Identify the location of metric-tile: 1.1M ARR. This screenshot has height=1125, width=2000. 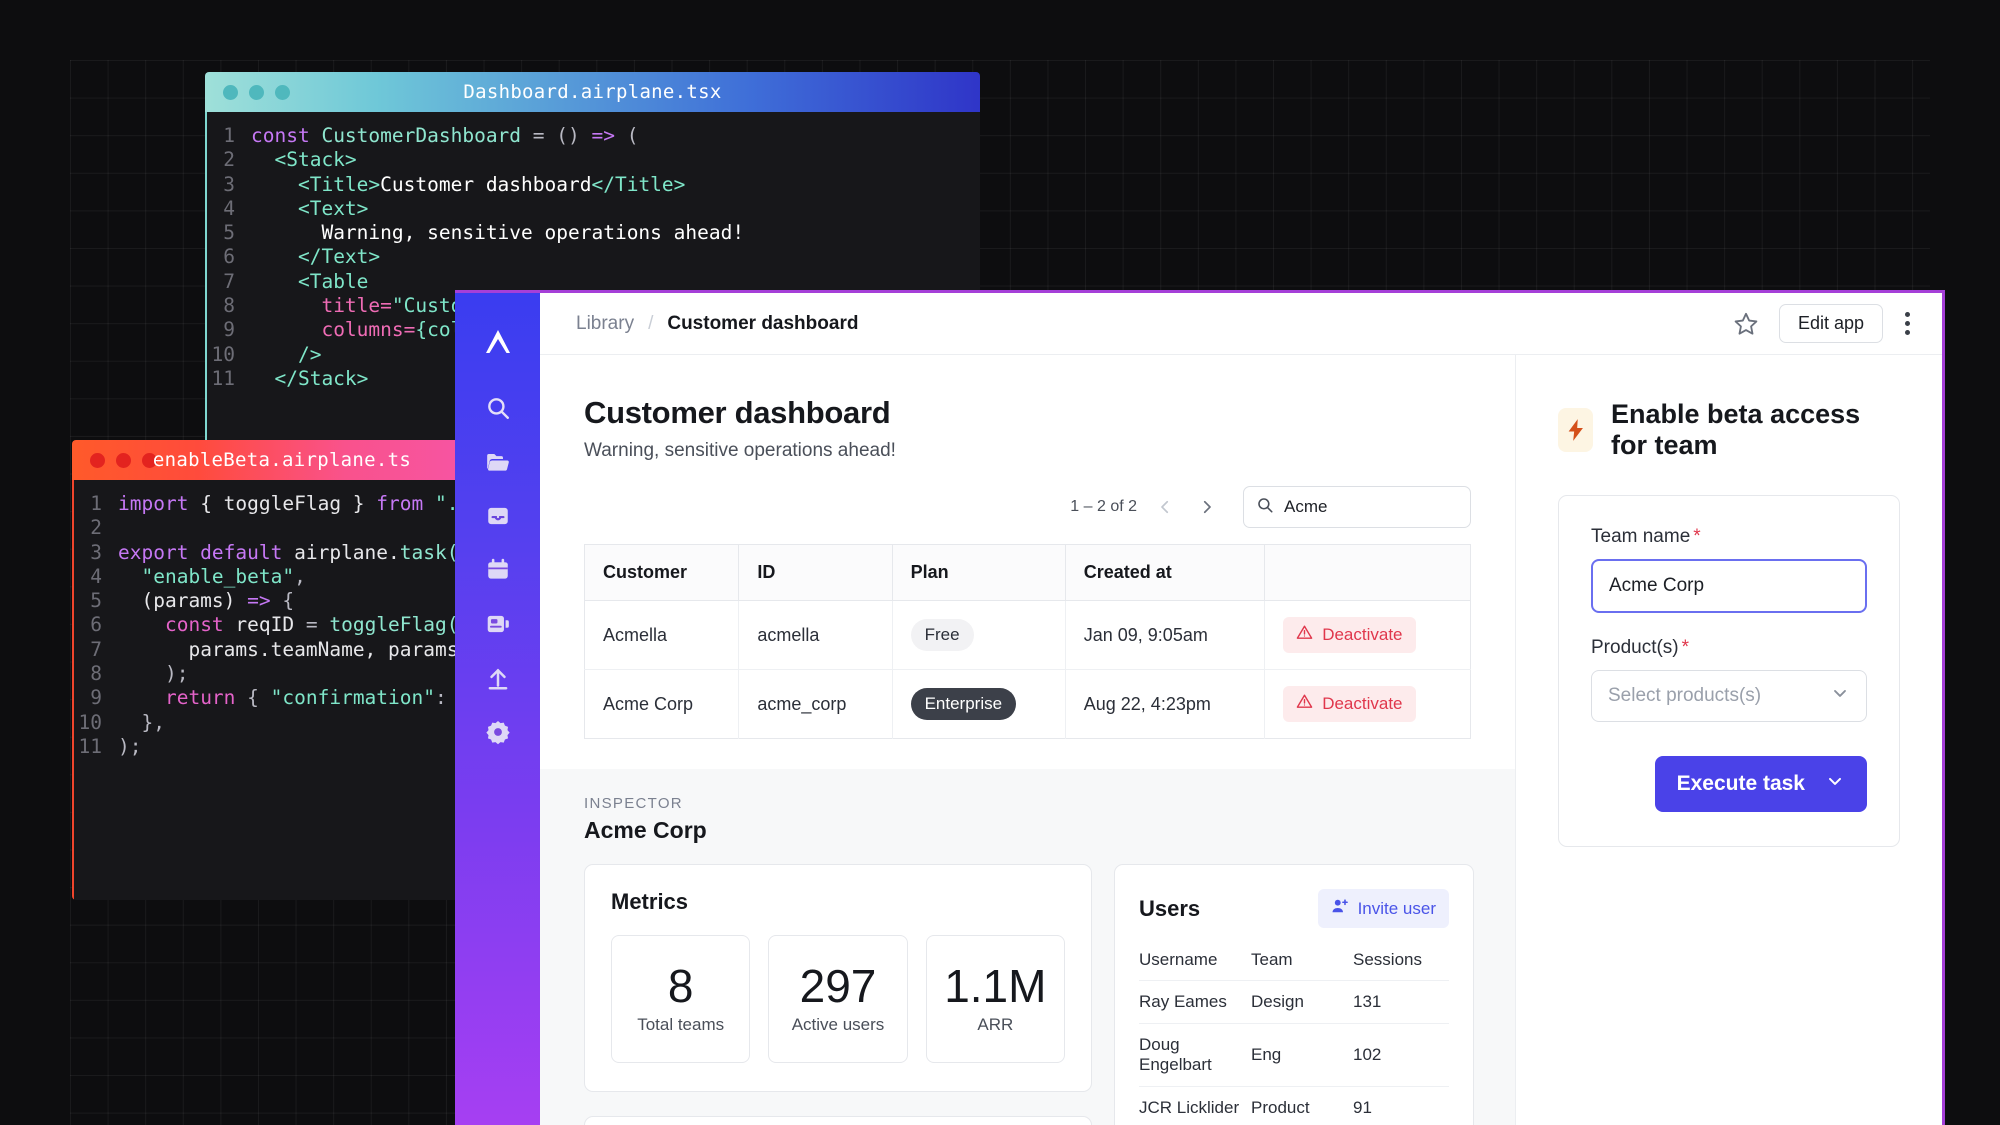
(995, 999).